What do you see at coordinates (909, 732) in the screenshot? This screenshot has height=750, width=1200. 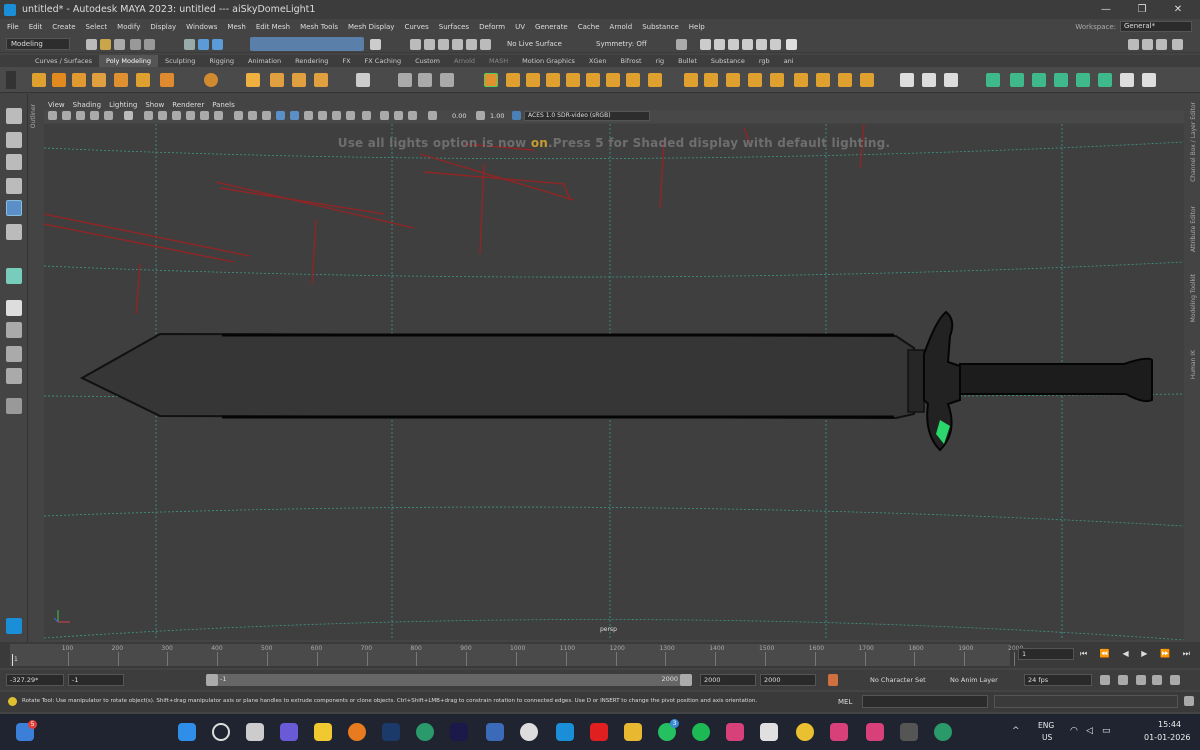 I see `app-icon` at bounding box center [909, 732].